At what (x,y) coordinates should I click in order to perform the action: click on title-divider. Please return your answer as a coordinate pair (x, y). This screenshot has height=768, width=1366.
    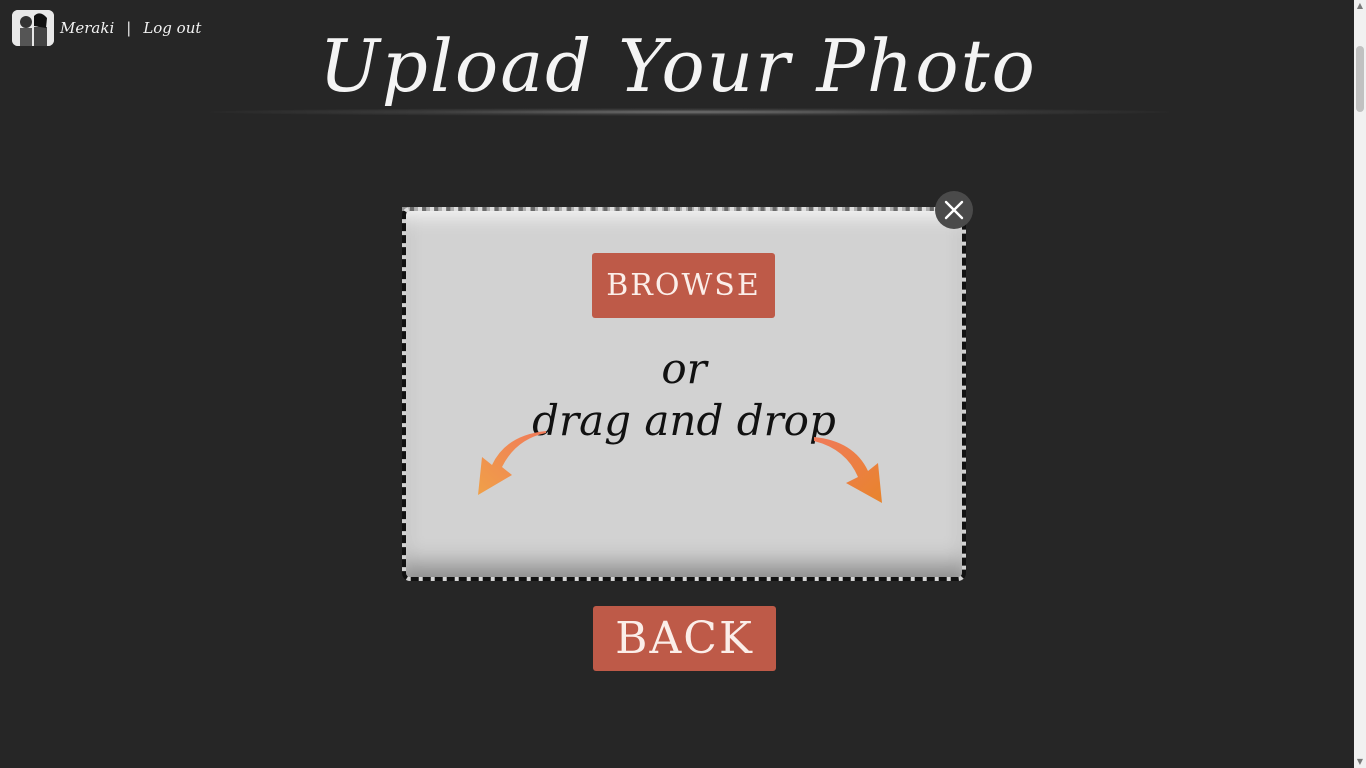
    Looking at the image, I should click on (690, 112).